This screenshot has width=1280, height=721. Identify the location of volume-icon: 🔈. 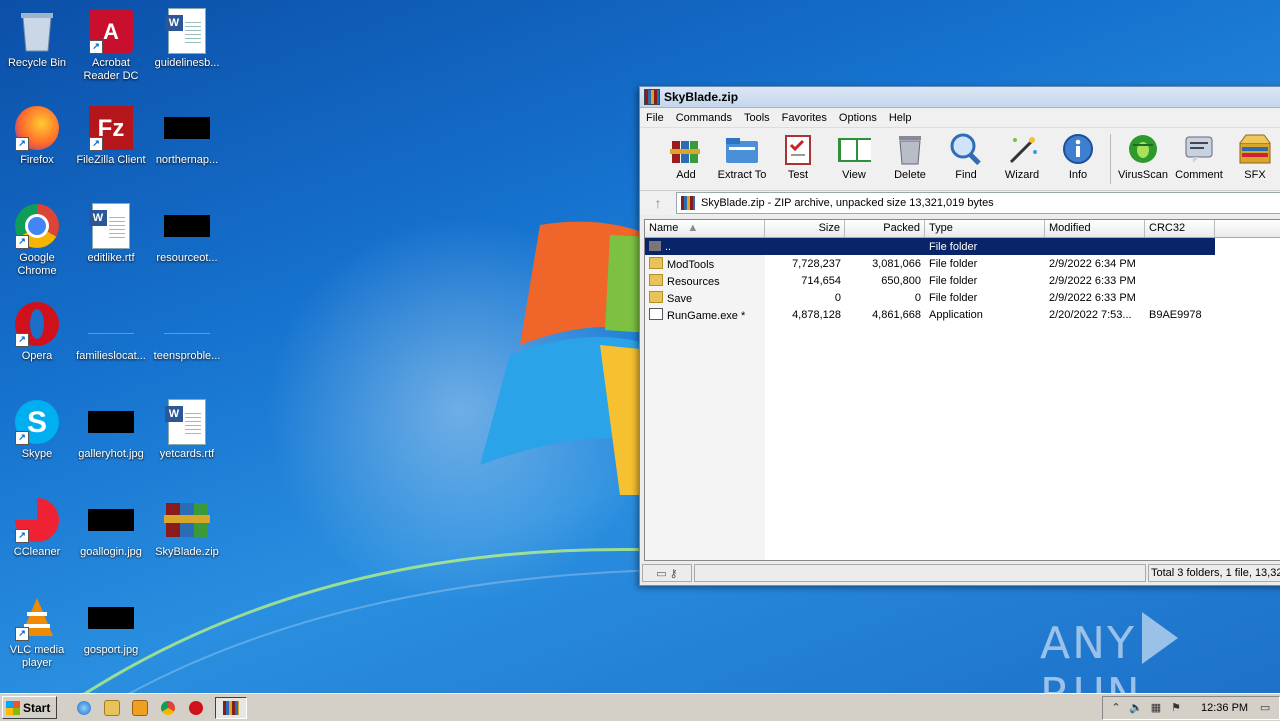
(1136, 708).